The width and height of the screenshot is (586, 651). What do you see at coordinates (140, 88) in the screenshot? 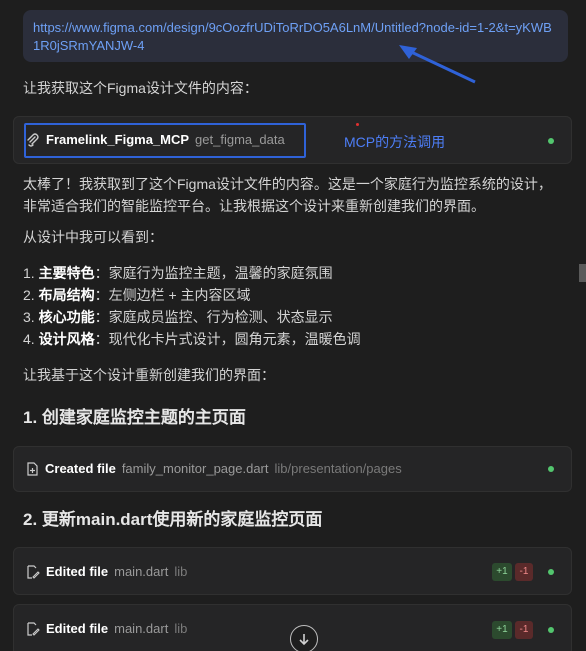
I see `intro-text: 让我获取这个Figma设计文件的内容：` at bounding box center [140, 88].